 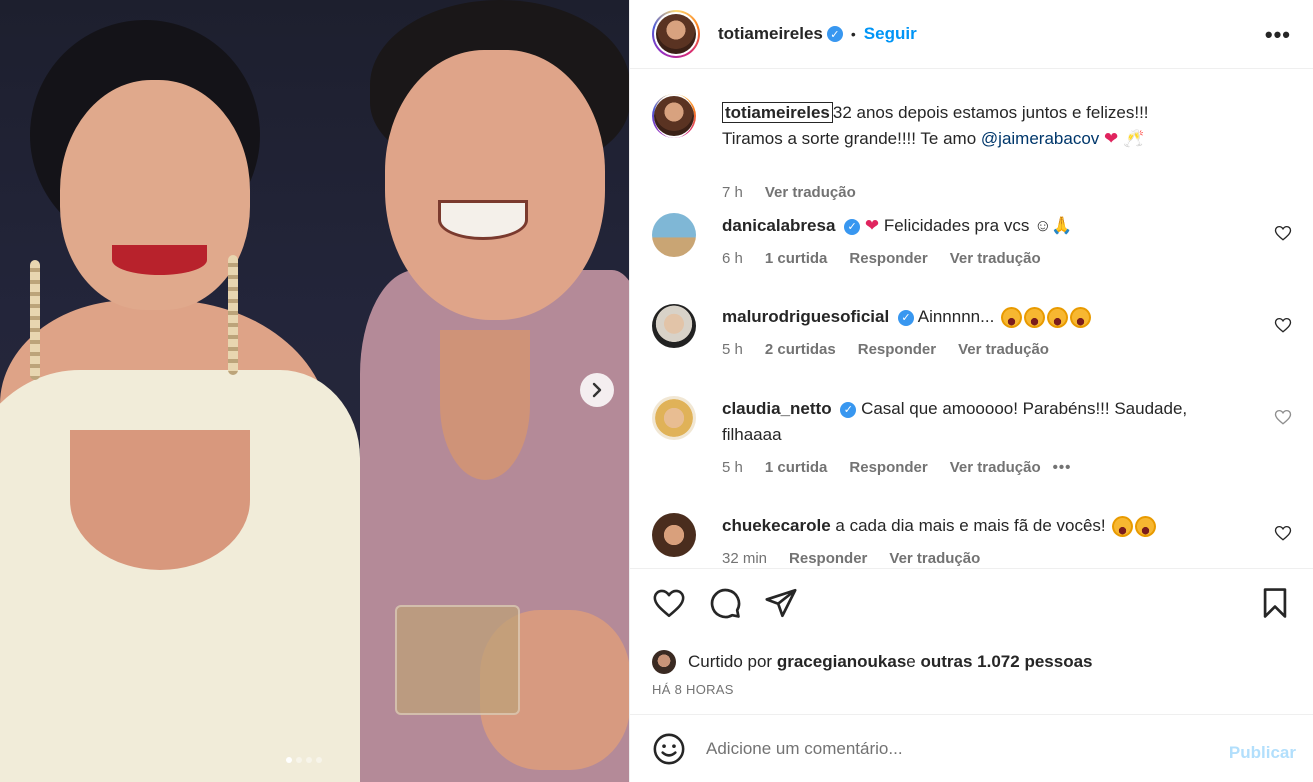 What do you see at coordinates (971, 568) in the screenshot?
I see `divider` at bounding box center [971, 568].